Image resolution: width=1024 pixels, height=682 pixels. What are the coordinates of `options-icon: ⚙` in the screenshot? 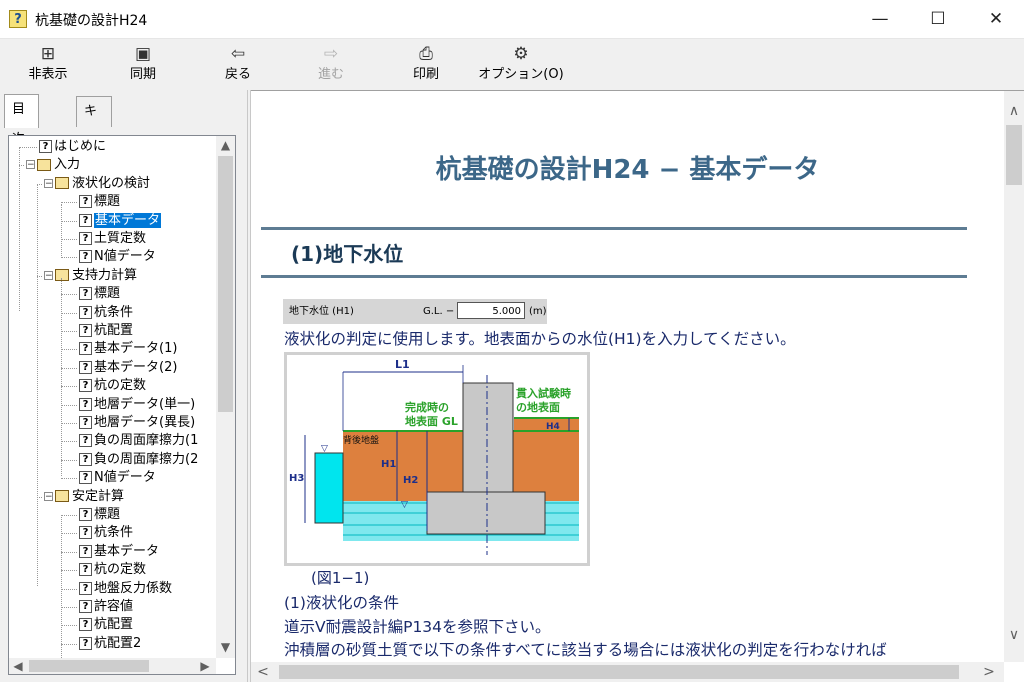 It's located at (521, 54).